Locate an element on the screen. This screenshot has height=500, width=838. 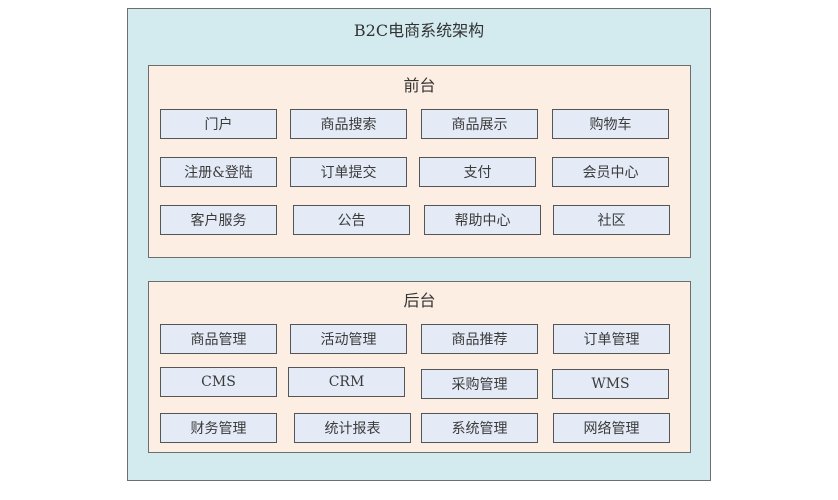
diagram-title: B2C电商系统架构 is located at coordinates (419, 30).